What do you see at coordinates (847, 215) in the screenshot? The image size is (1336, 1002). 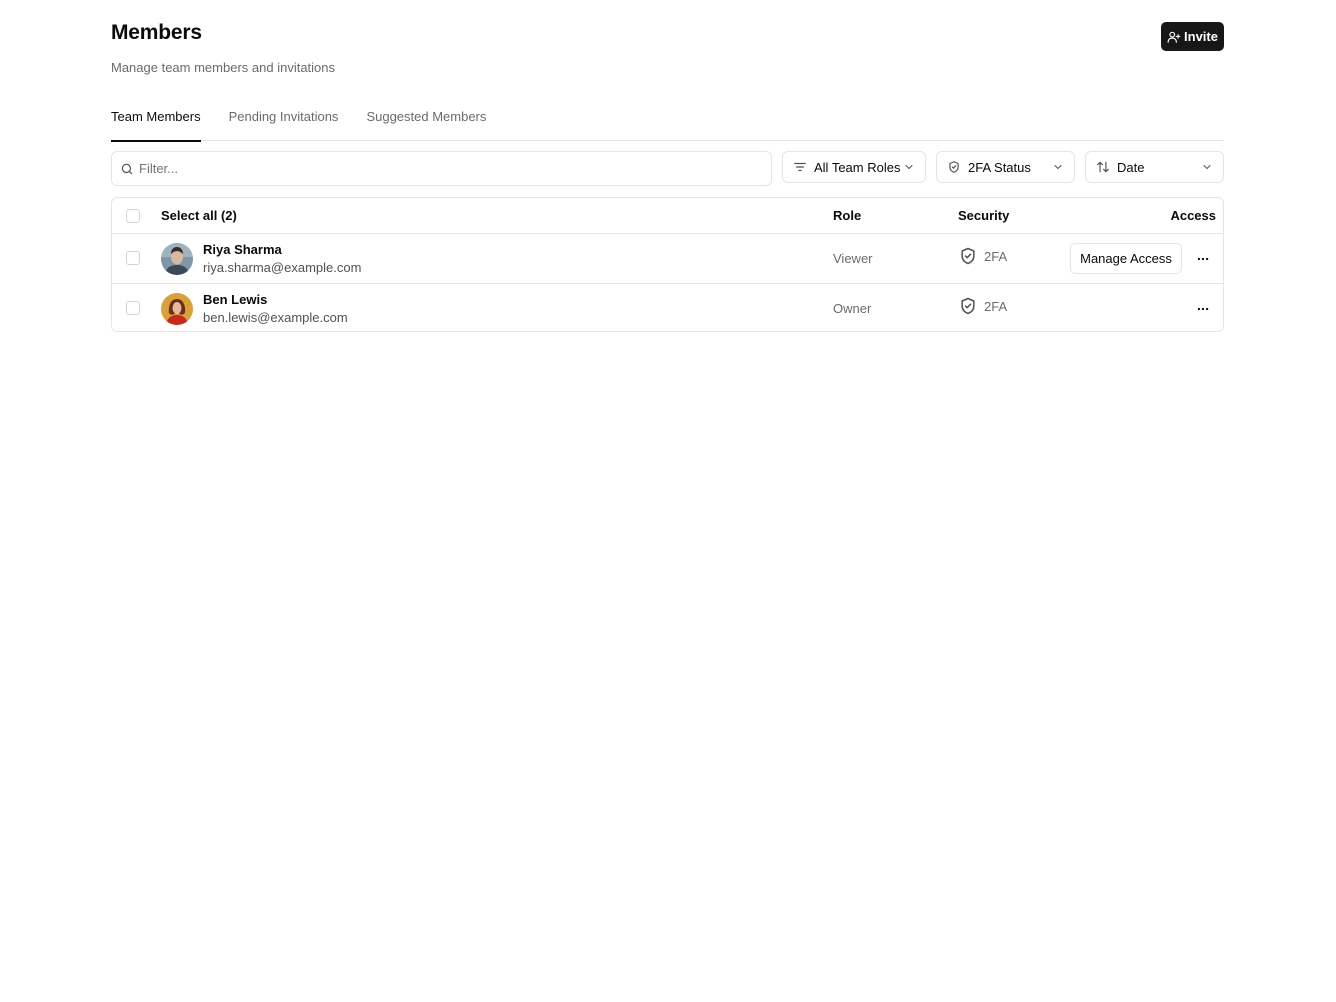 I see `role-column-header: Role` at bounding box center [847, 215].